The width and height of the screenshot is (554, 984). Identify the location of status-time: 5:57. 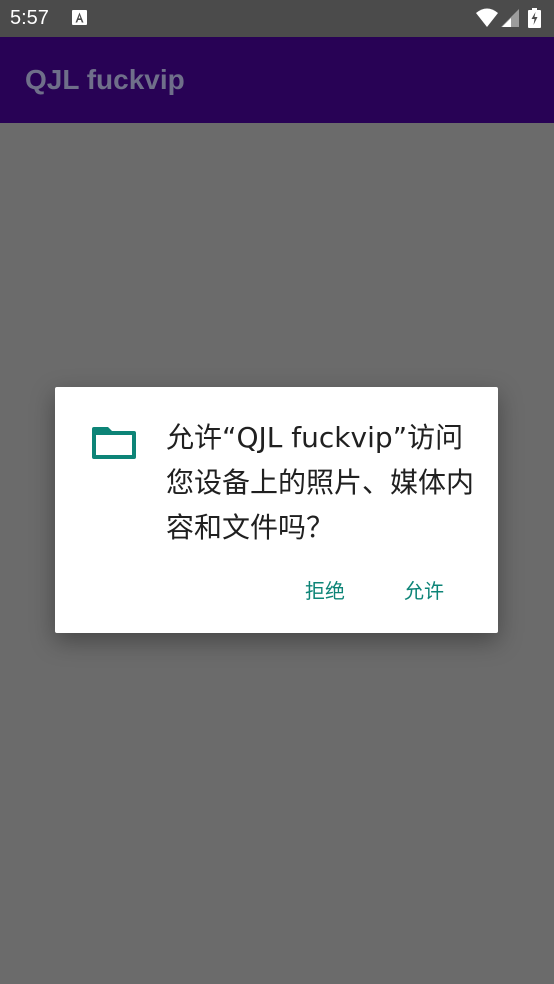
(29, 18).